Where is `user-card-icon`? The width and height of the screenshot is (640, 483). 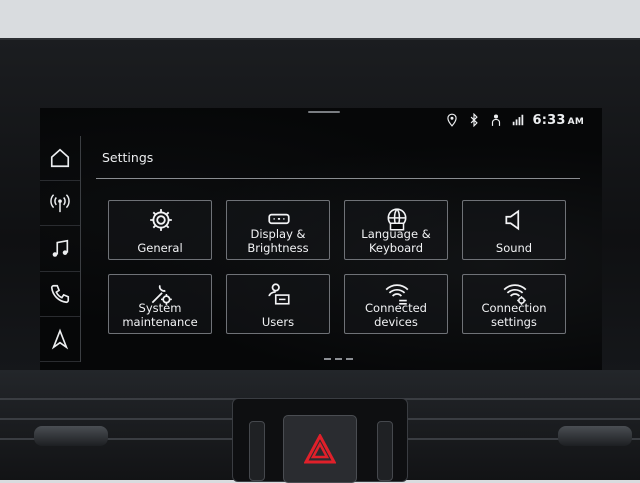
user-card-icon is located at coordinates (279, 294).